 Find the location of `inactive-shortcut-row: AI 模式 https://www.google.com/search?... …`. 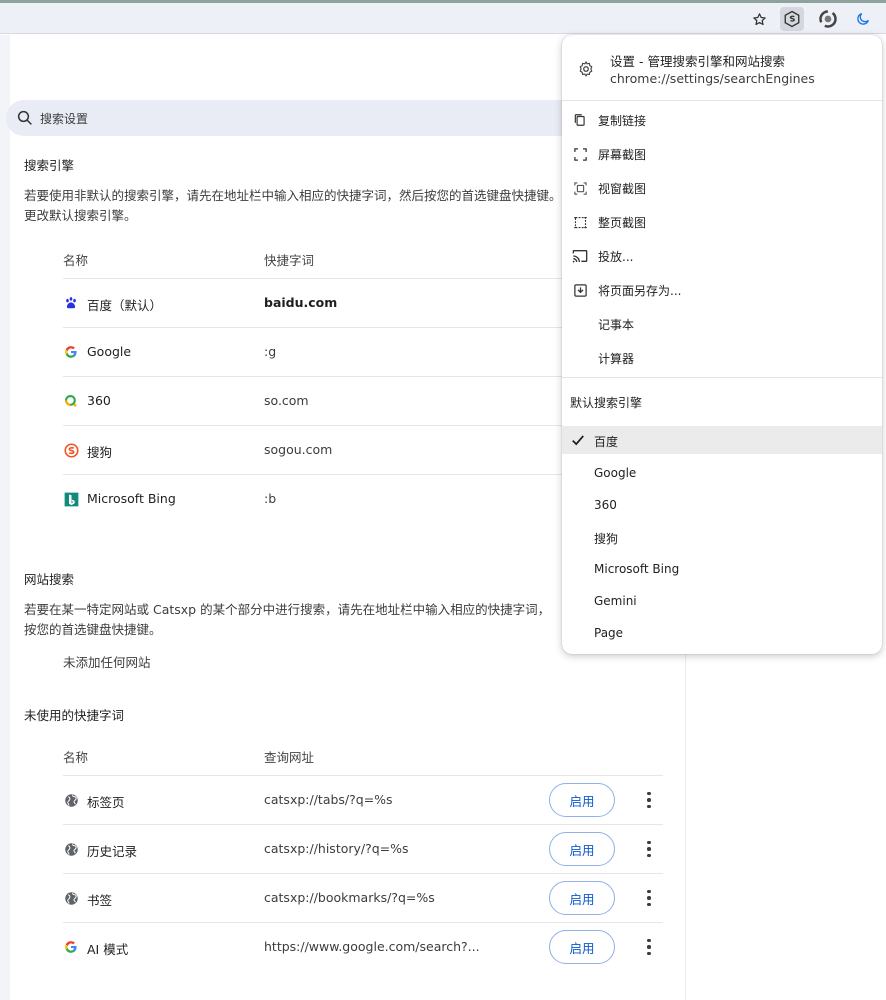

inactive-shortcut-row: AI 模式 https://www.google.com/search?... … is located at coordinates (363, 946).